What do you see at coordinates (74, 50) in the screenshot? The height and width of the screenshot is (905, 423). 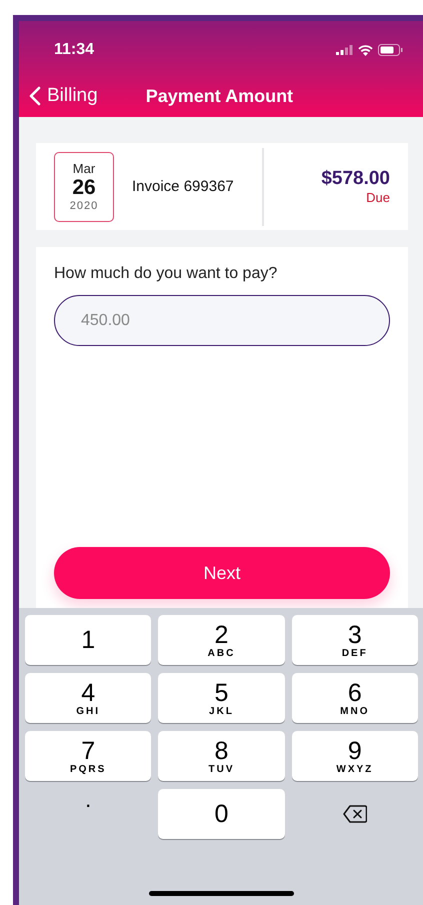 I see `status-time: 11:34` at bounding box center [74, 50].